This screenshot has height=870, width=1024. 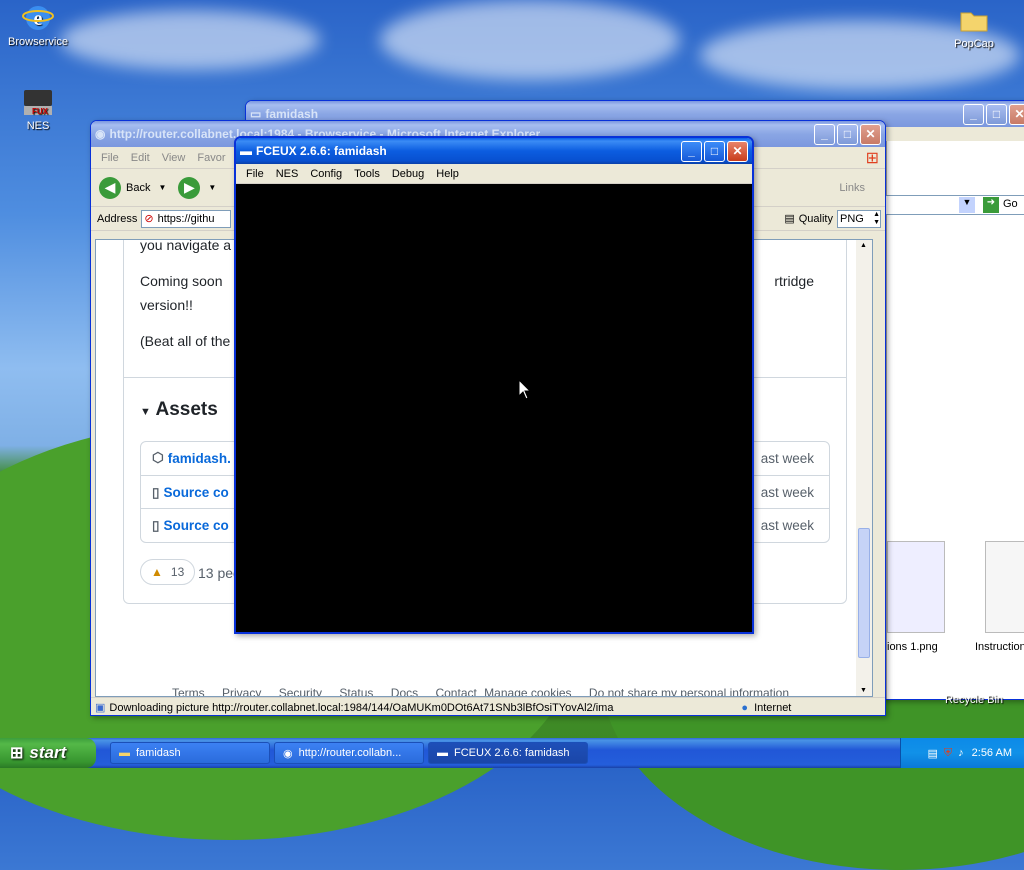 I want to click on folder-icon, so click(x=974, y=20).